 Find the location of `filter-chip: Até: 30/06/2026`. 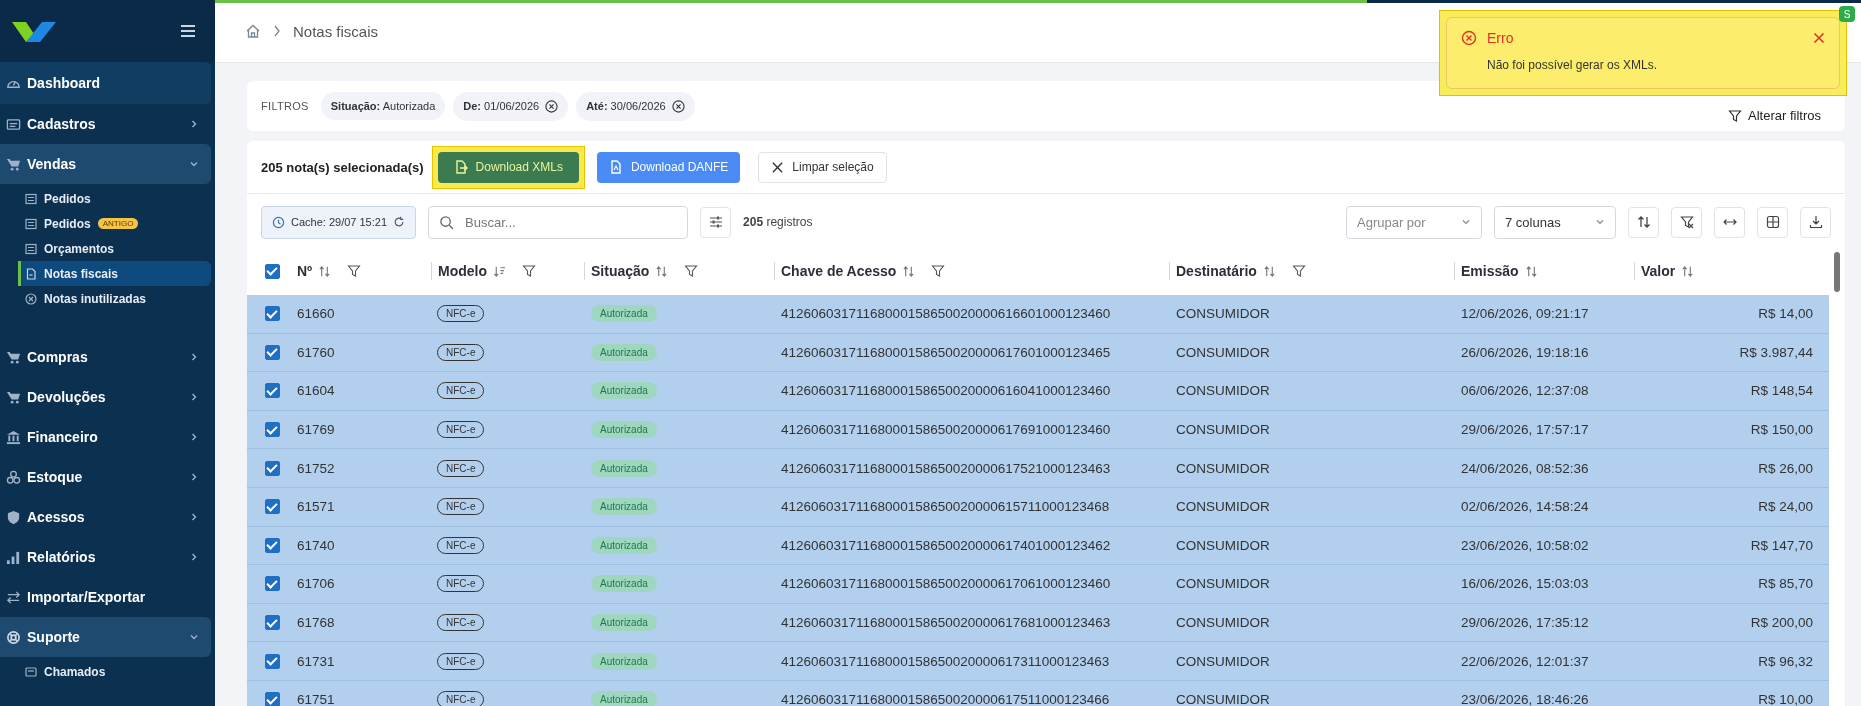

filter-chip: Até: 30/06/2026 is located at coordinates (635, 106).